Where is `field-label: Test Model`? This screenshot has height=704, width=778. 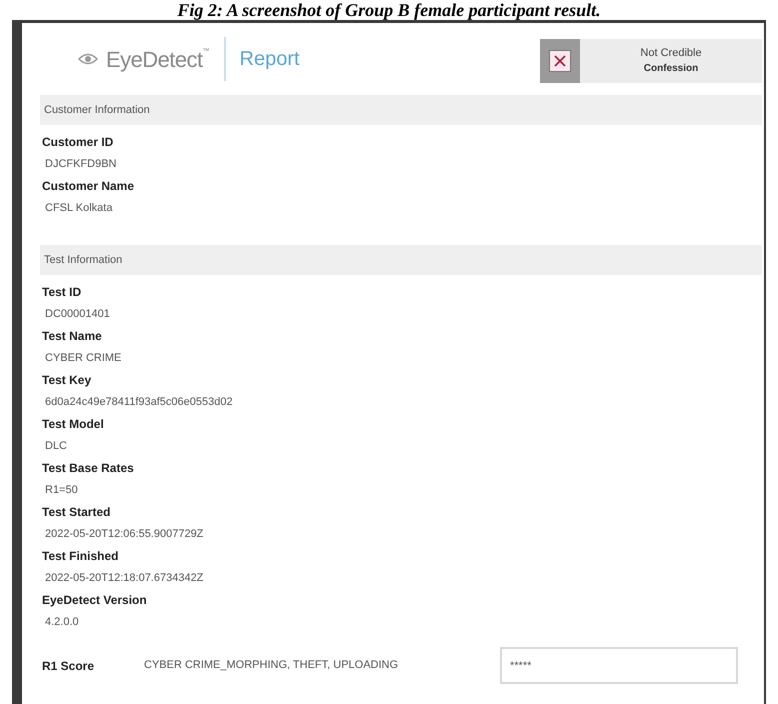 field-label: Test Model is located at coordinates (73, 424).